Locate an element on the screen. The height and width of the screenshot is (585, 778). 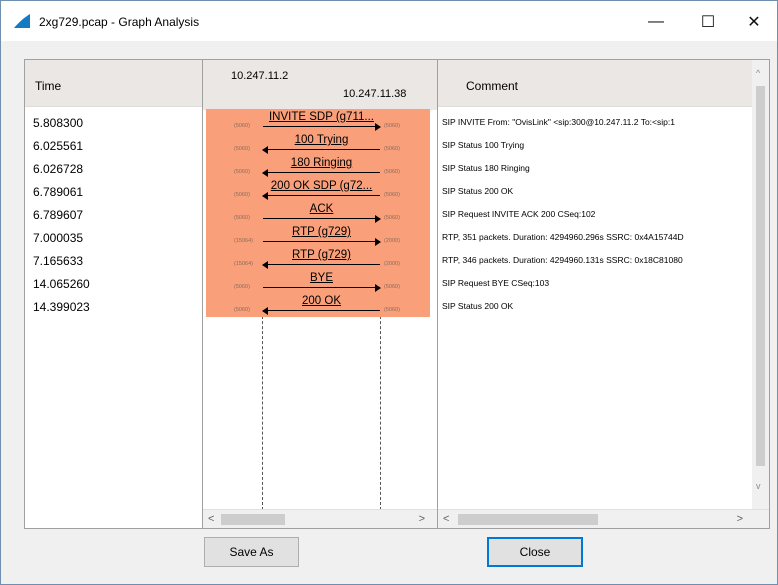
save-as-label: Save As is located at coordinates (251, 552).